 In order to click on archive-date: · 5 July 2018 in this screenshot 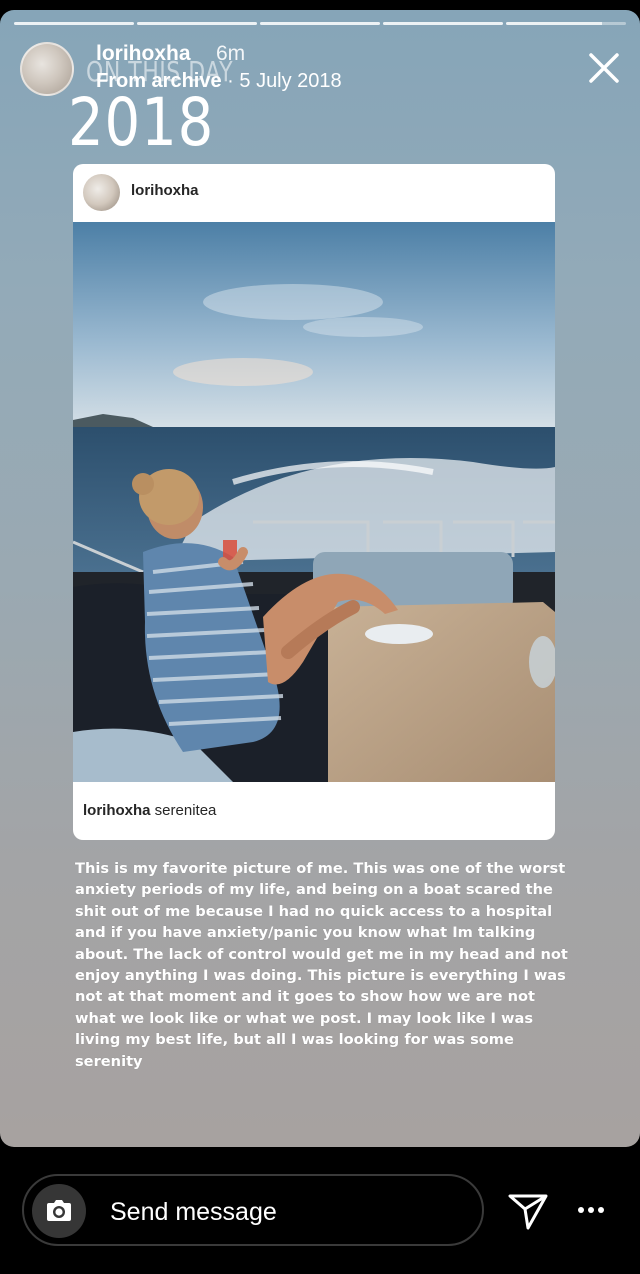, I will do `click(281, 81)`.